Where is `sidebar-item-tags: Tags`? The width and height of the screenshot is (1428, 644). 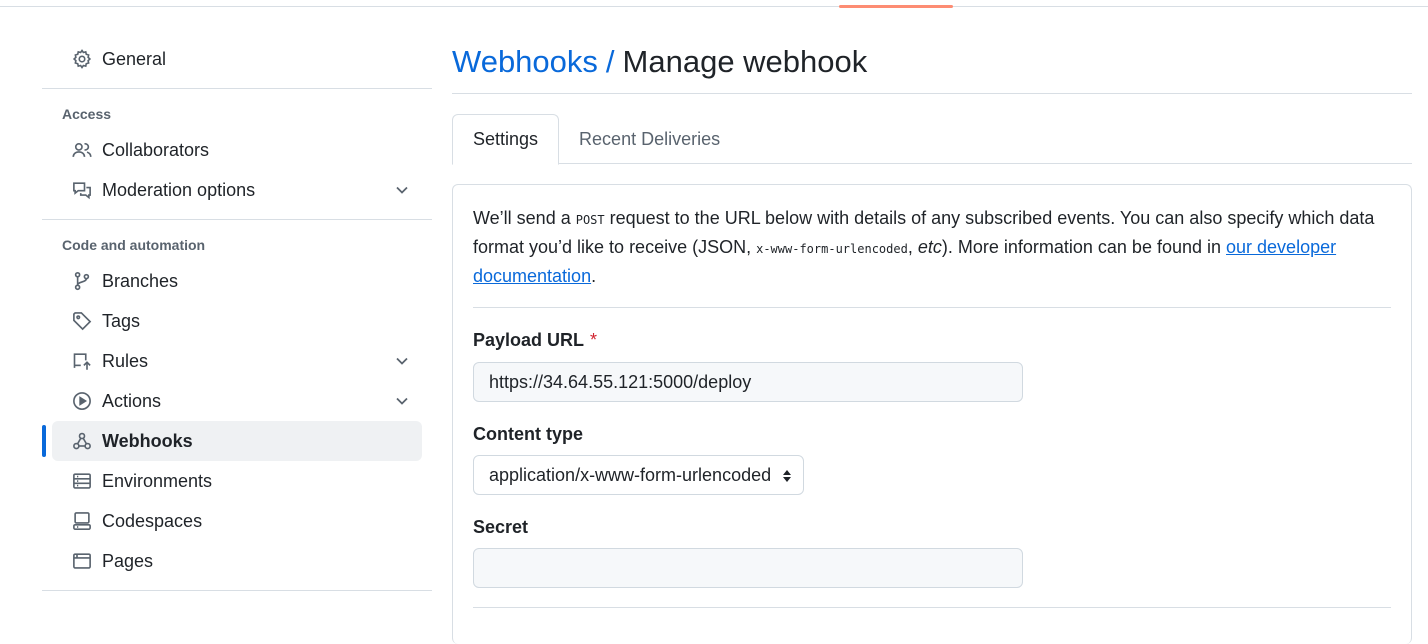 sidebar-item-tags: Tags is located at coordinates (237, 321).